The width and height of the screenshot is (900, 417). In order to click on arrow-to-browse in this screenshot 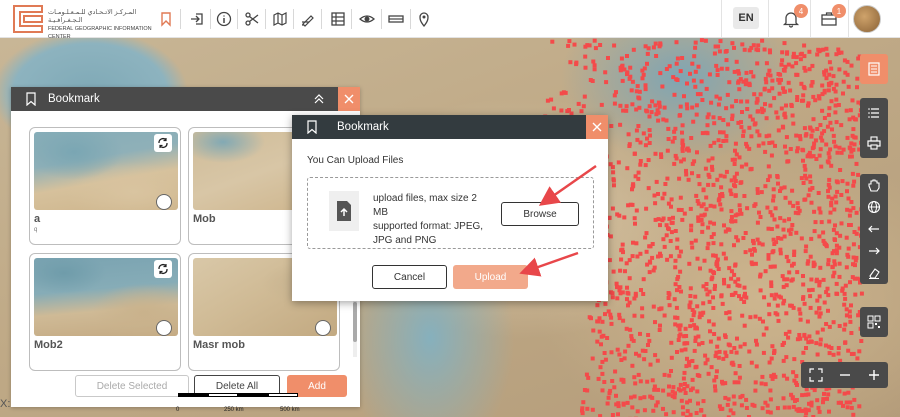, I will do `click(567, 185)`.